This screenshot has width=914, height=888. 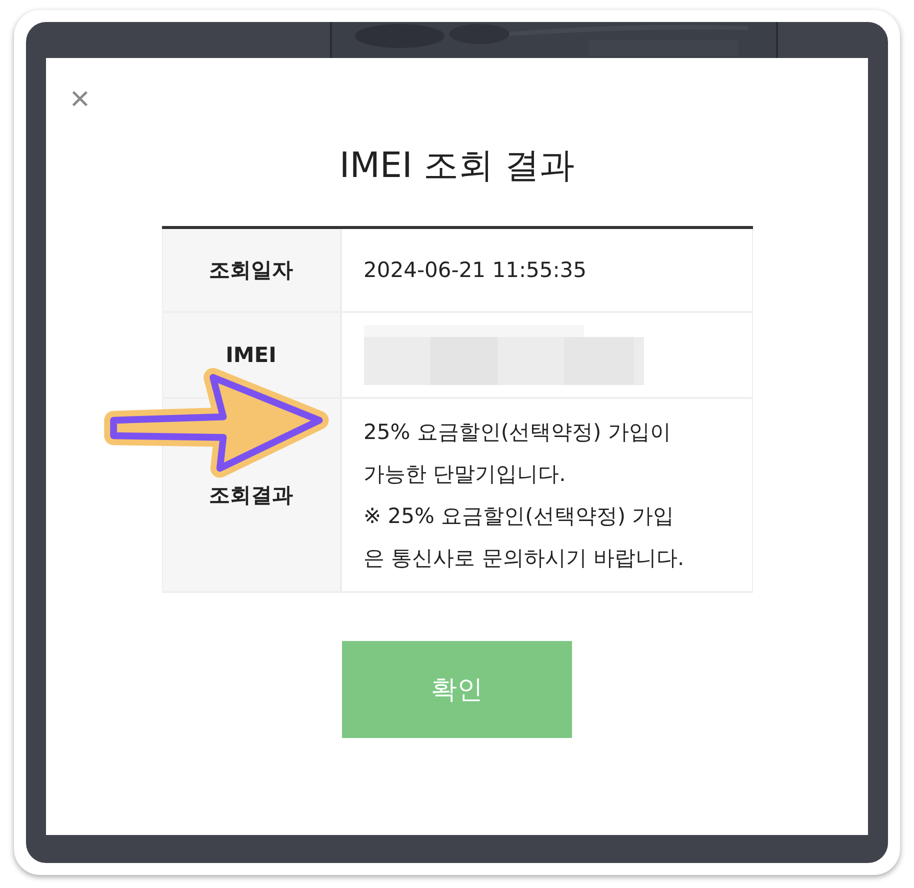 I want to click on row-label: IMEI, so click(x=252, y=355).